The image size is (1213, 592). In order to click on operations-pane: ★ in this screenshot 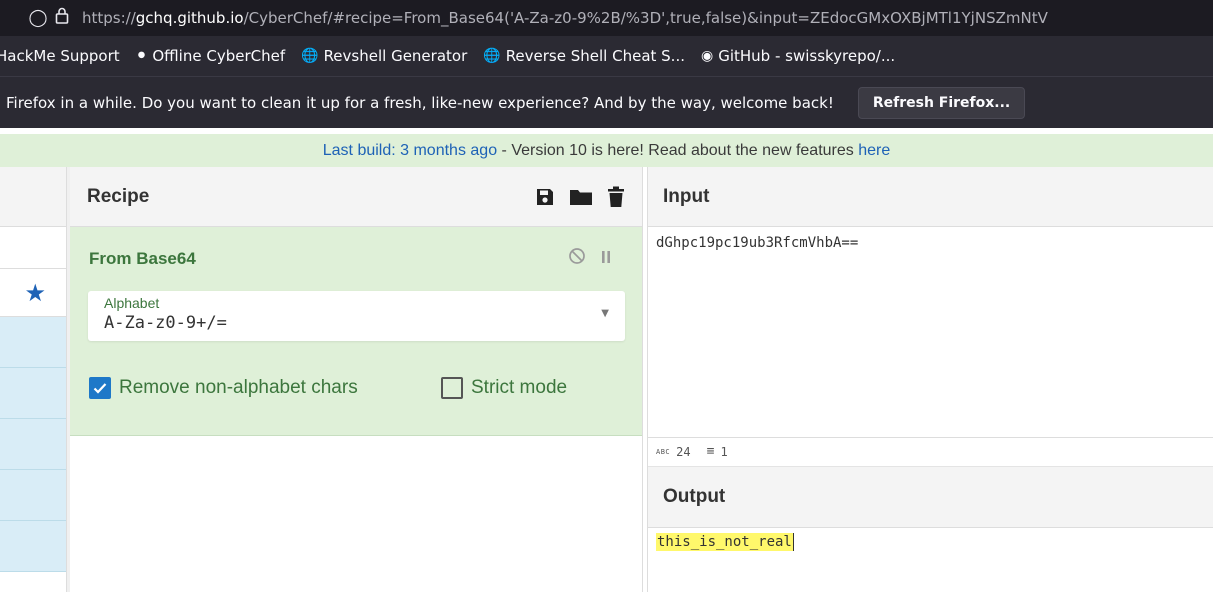, I will do `click(33, 379)`.